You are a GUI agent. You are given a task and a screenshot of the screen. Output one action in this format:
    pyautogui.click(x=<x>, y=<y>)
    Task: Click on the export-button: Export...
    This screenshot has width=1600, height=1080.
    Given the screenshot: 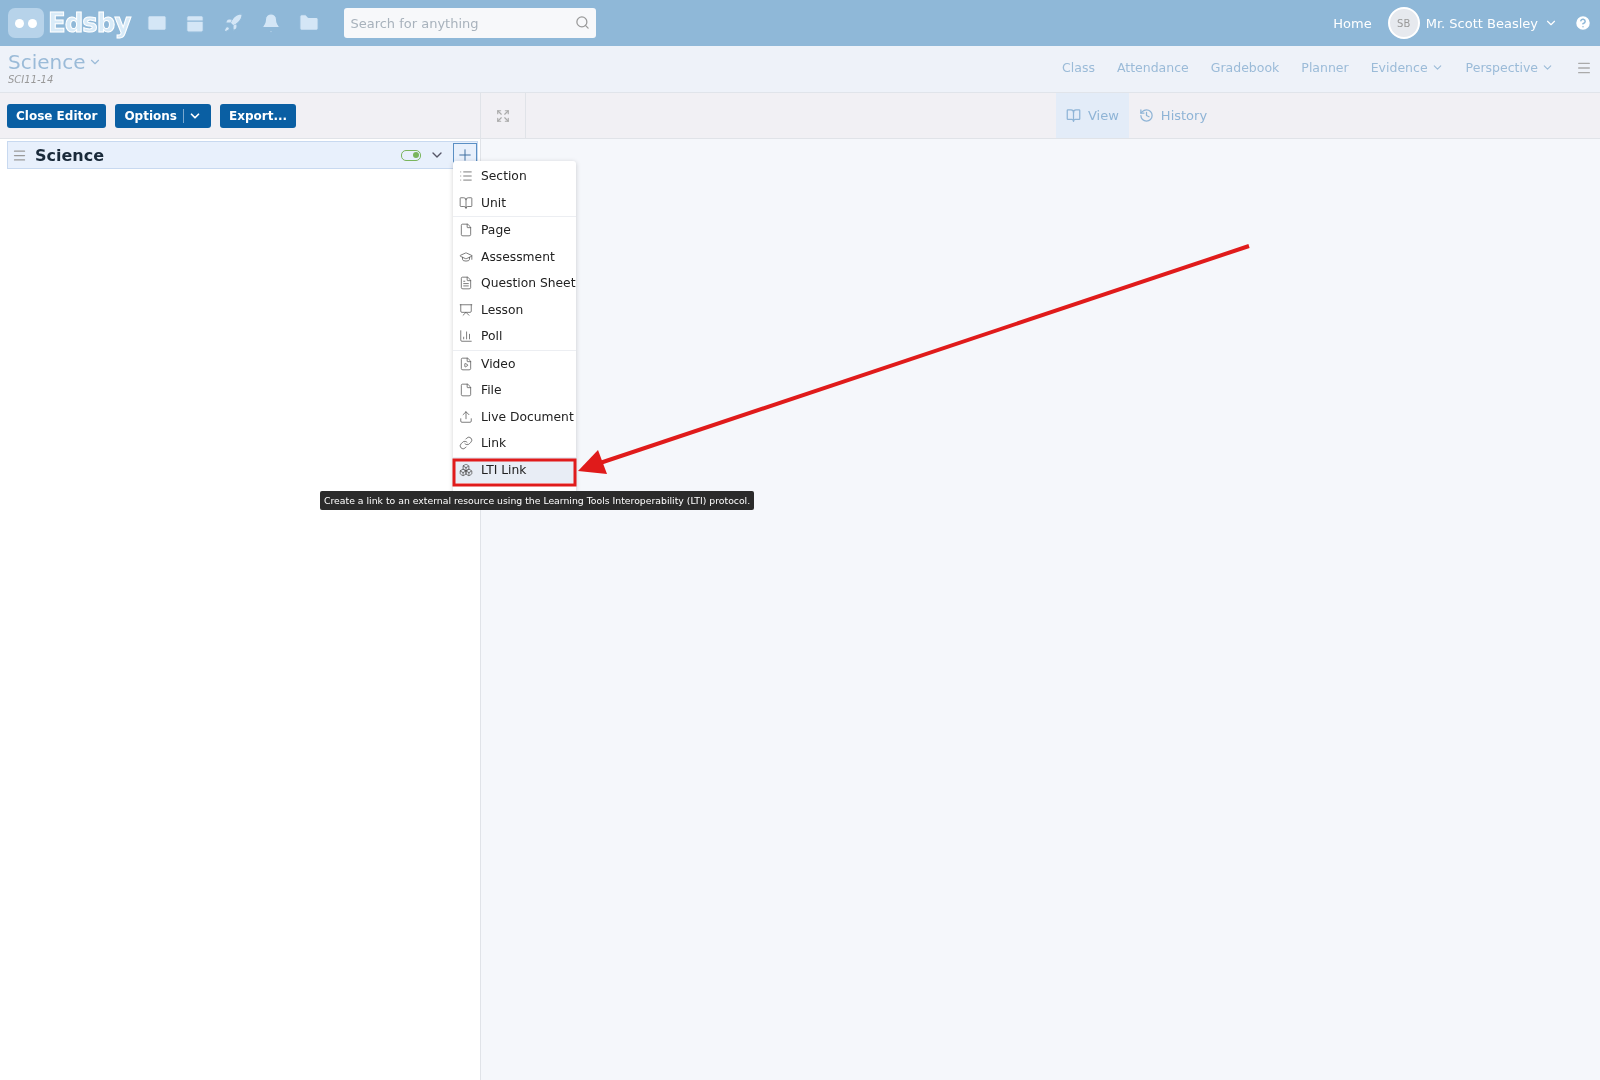 What is the action you would take?
    pyautogui.click(x=258, y=115)
    